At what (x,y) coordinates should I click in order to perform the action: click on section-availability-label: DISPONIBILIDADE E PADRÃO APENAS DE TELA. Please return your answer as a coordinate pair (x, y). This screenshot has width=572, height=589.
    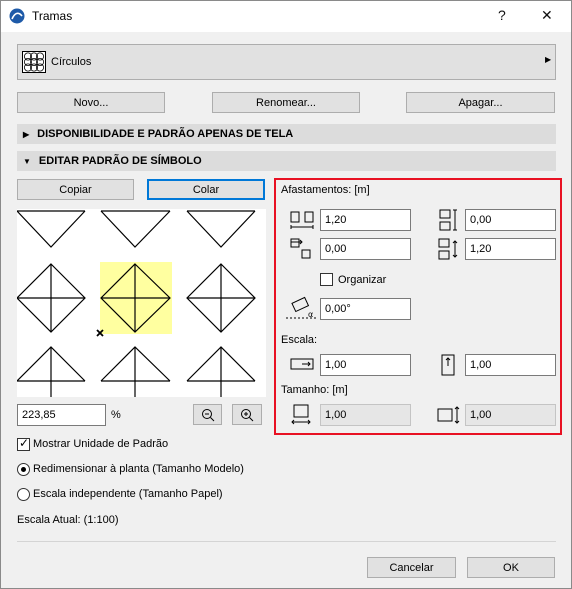
    Looking at the image, I should click on (165, 134).